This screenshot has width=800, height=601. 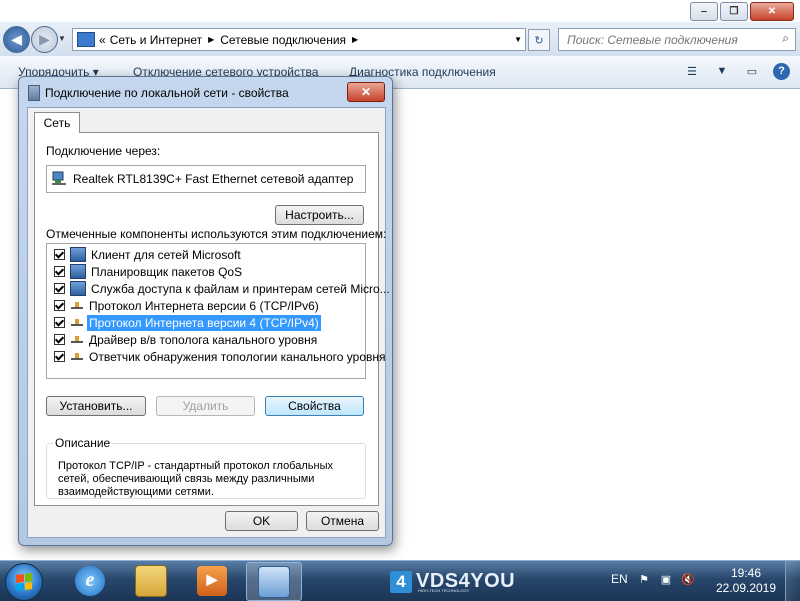 What do you see at coordinates (102, 40) in the screenshot?
I see `breadcrumb-overflow: «` at bounding box center [102, 40].